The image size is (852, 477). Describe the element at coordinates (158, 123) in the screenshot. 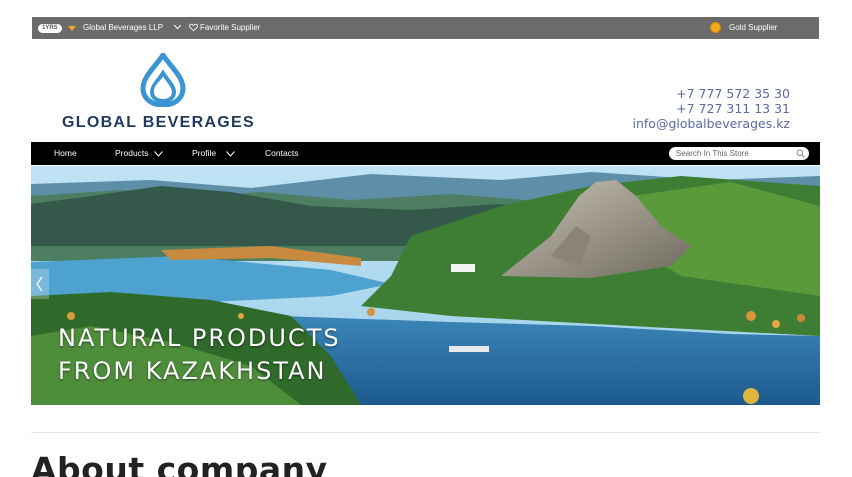

I see `logo-text: GLOBAL BEVERAGES` at that location.